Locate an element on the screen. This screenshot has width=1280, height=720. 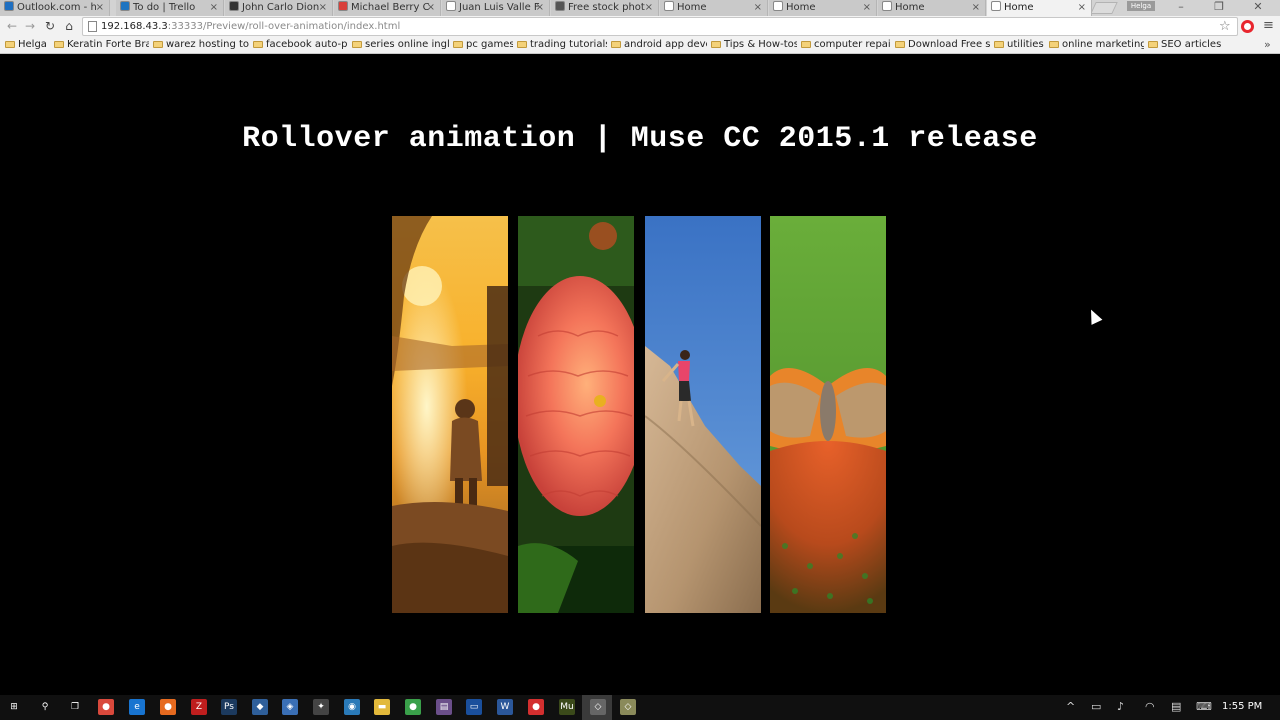
tab-label: Free stock phot is located at coordinates (606, 7).